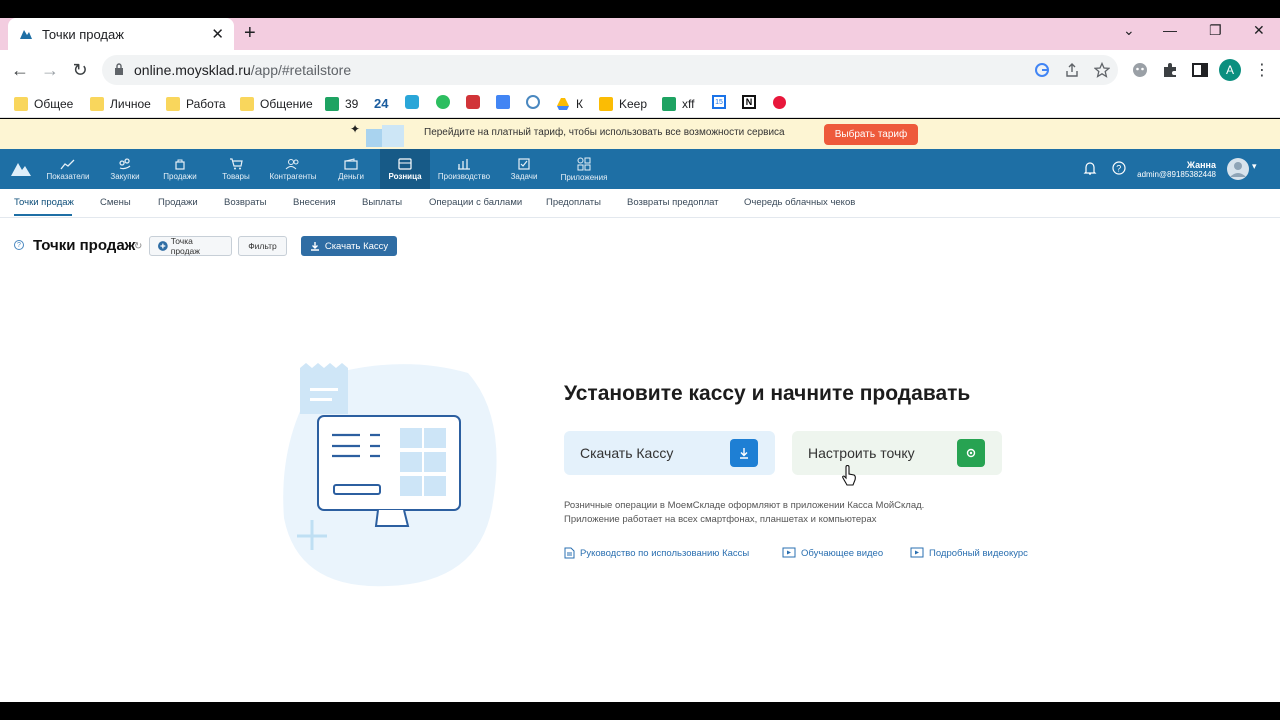 The image size is (1280, 720). I want to click on checkbox-icon, so click(524, 163).